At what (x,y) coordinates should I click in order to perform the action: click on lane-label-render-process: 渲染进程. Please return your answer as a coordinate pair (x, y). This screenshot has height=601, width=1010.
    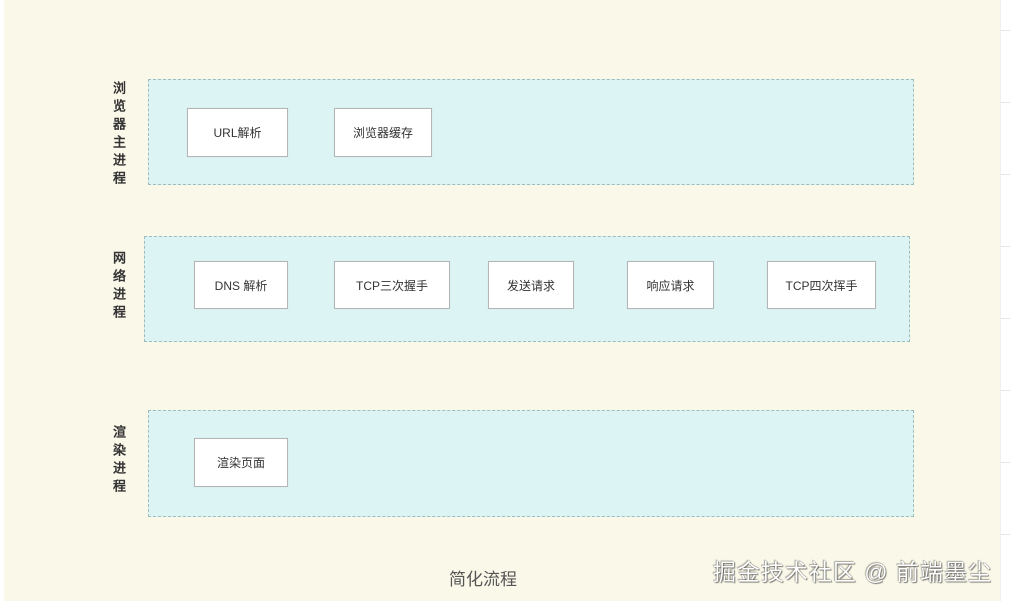
    Looking at the image, I should click on (118, 461).